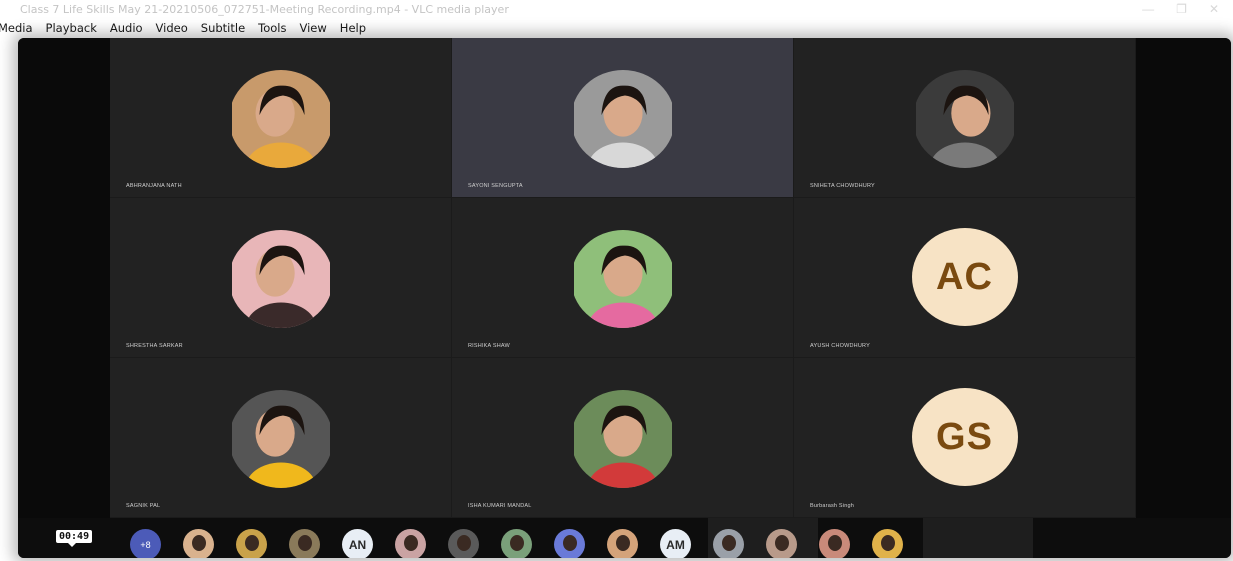  I want to click on participant-tile: GS Burbarash Singh, so click(965, 438).